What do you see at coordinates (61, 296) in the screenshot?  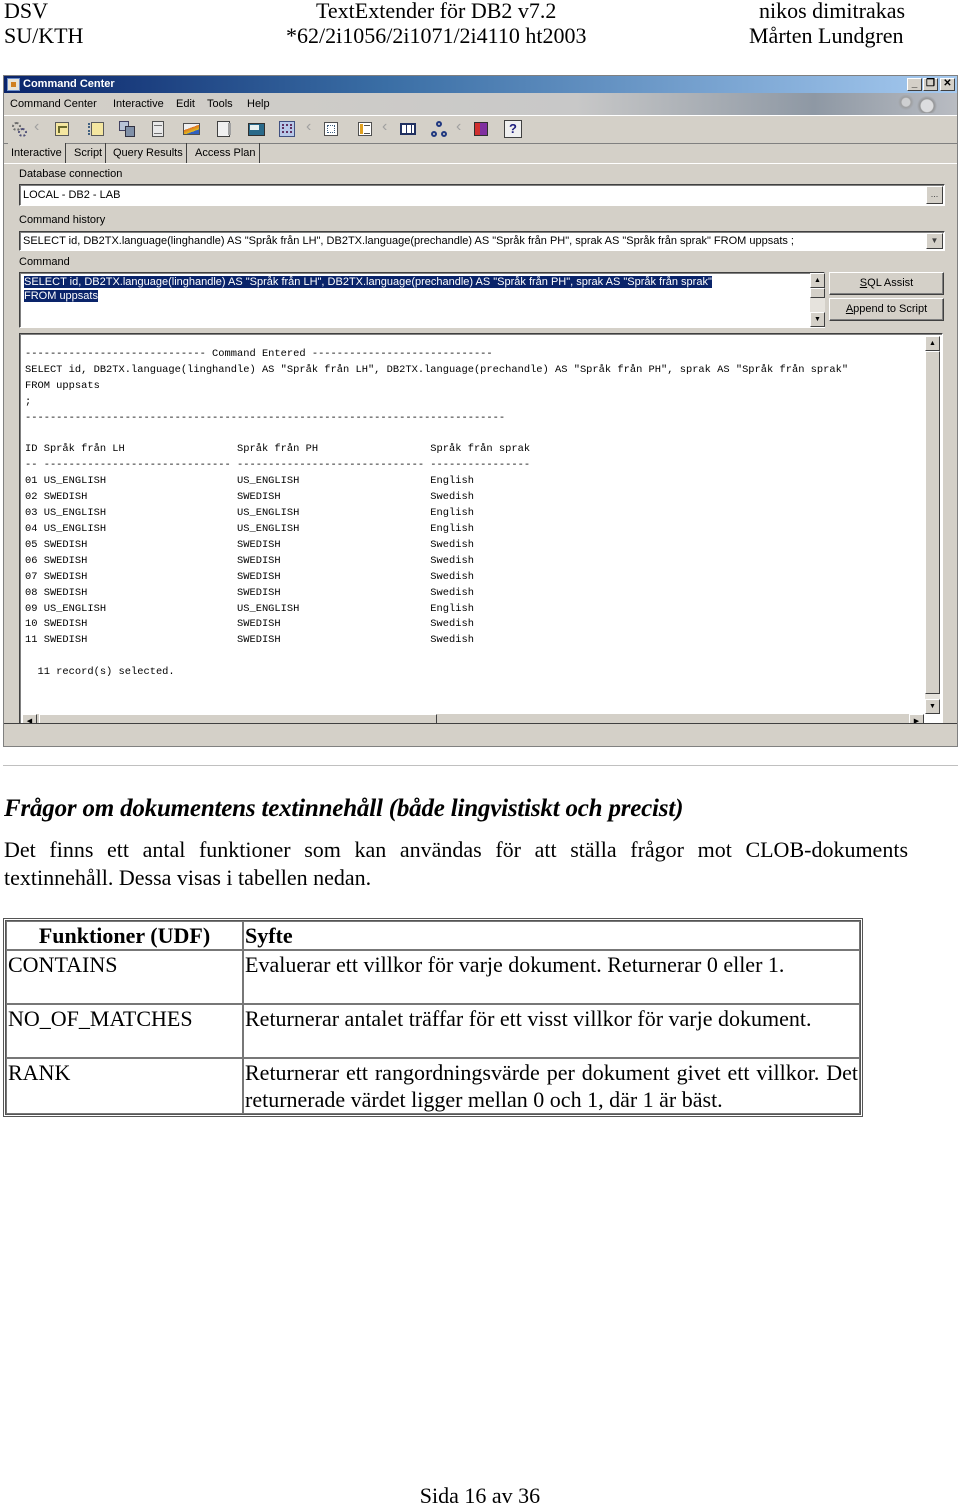 I see `command-line-2: FROM uppsats` at bounding box center [61, 296].